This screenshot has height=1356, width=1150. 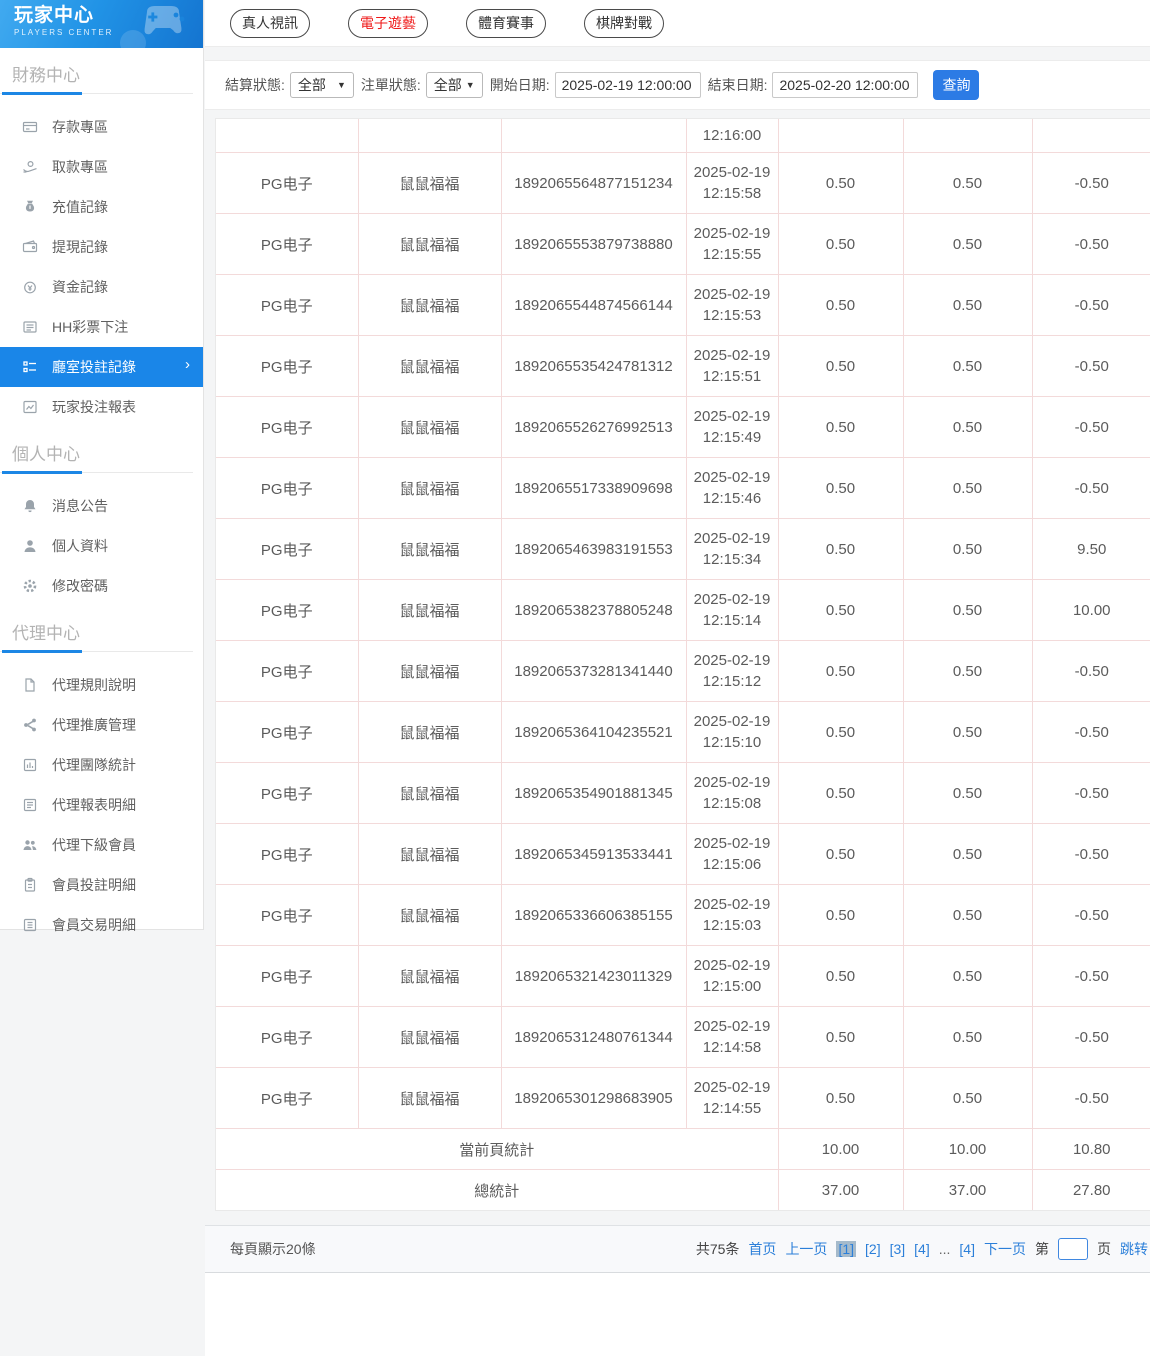 What do you see at coordinates (677, 23) in the screenshot?
I see `category-tab-bar: 真人視訊 電子遊藝 體育賽事 棋牌對戰` at bounding box center [677, 23].